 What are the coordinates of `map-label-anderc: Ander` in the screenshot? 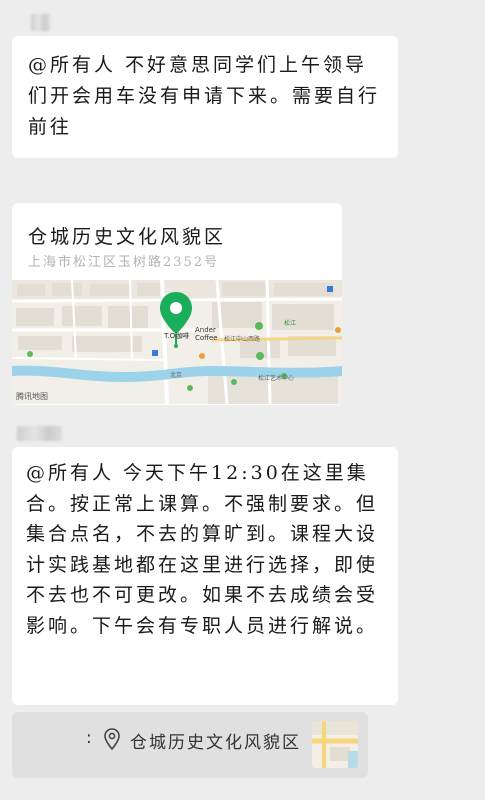 It's located at (205, 330).